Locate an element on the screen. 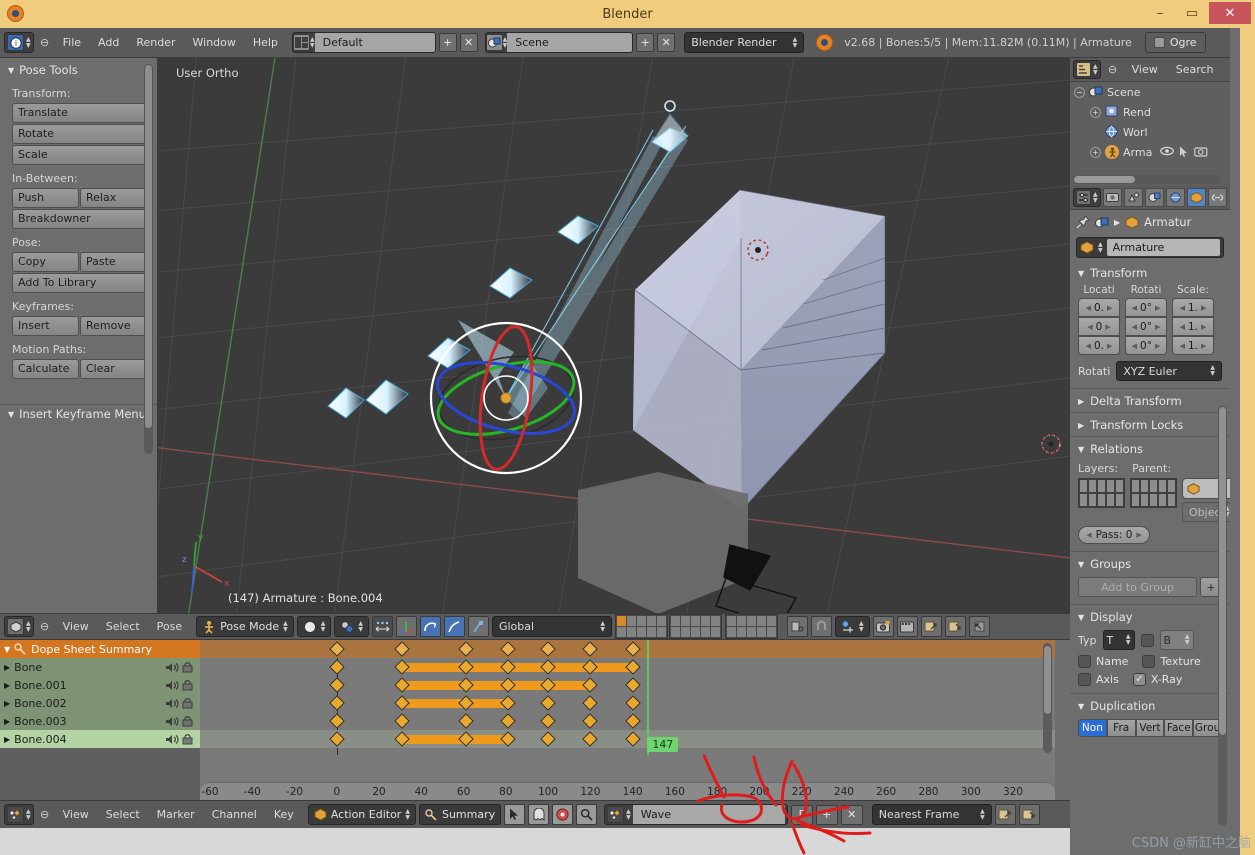 The height and width of the screenshot is (855, 1255). lock-icon is located at coordinates (188, 703).